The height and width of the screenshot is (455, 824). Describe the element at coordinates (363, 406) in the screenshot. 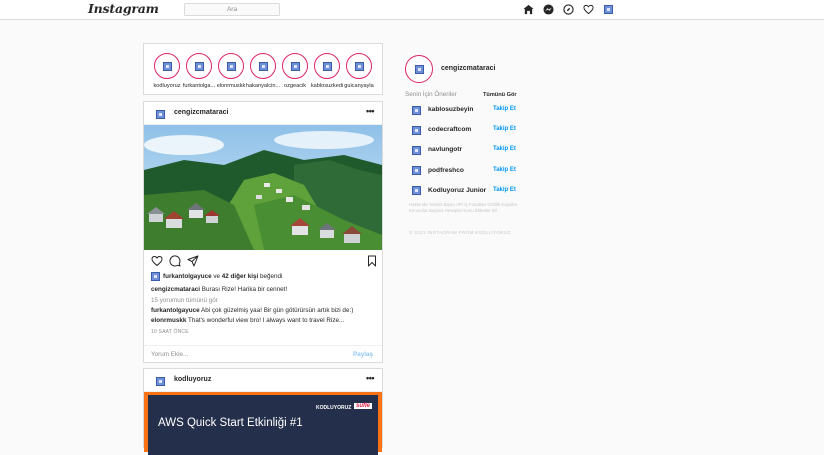

I see `brand-logo: sufle` at that location.